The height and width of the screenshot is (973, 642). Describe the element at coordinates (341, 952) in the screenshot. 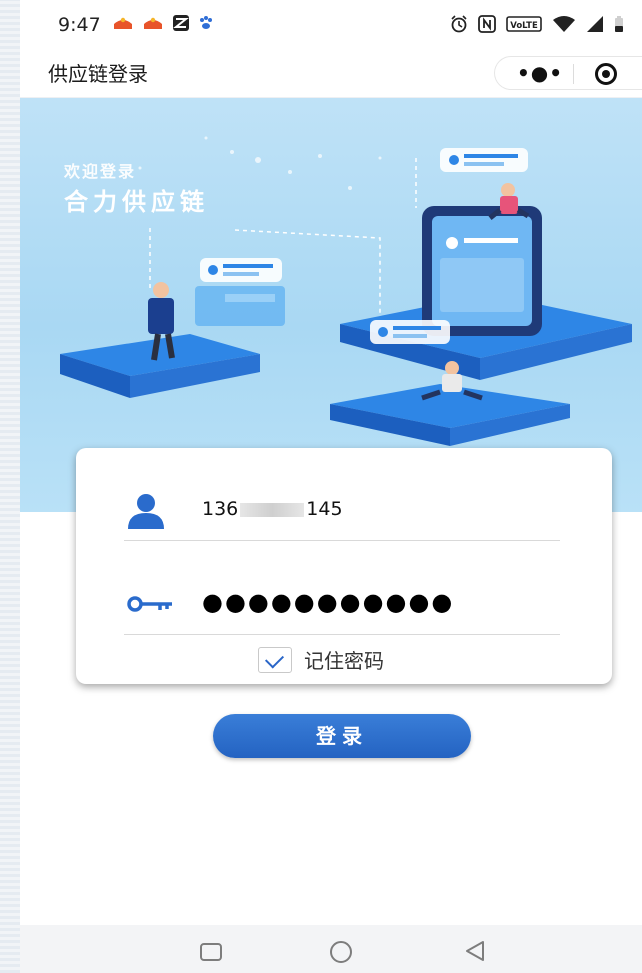

I see `home-icon` at that location.